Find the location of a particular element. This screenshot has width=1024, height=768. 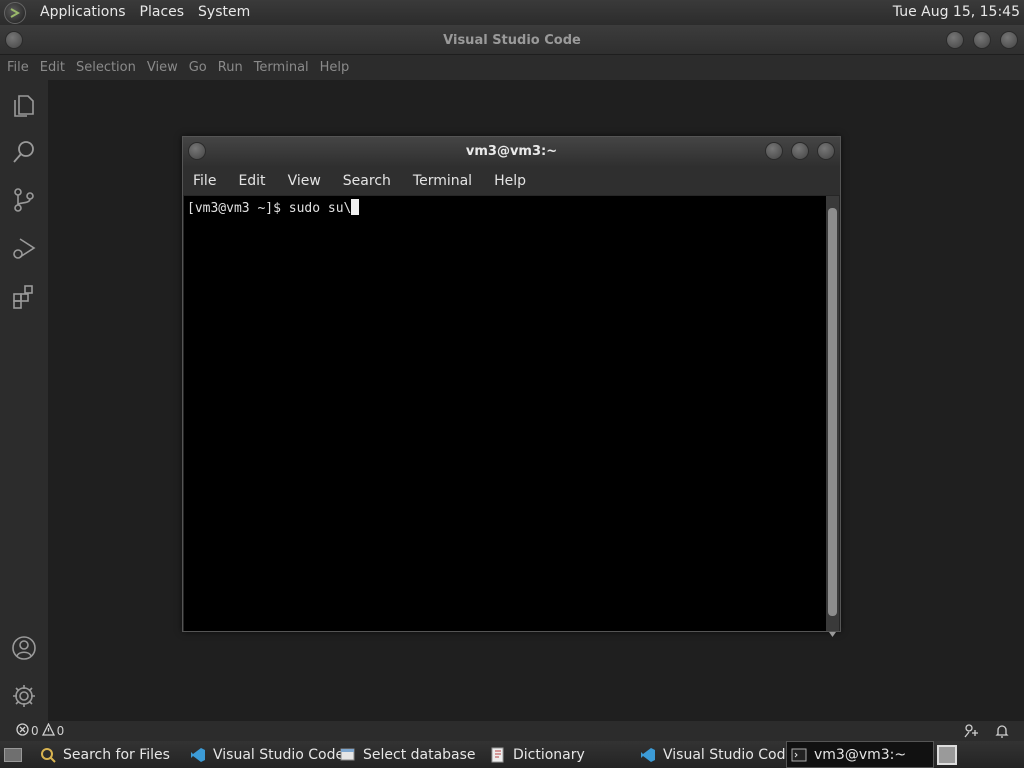

workspace-switcher is located at coordinates (947, 754).